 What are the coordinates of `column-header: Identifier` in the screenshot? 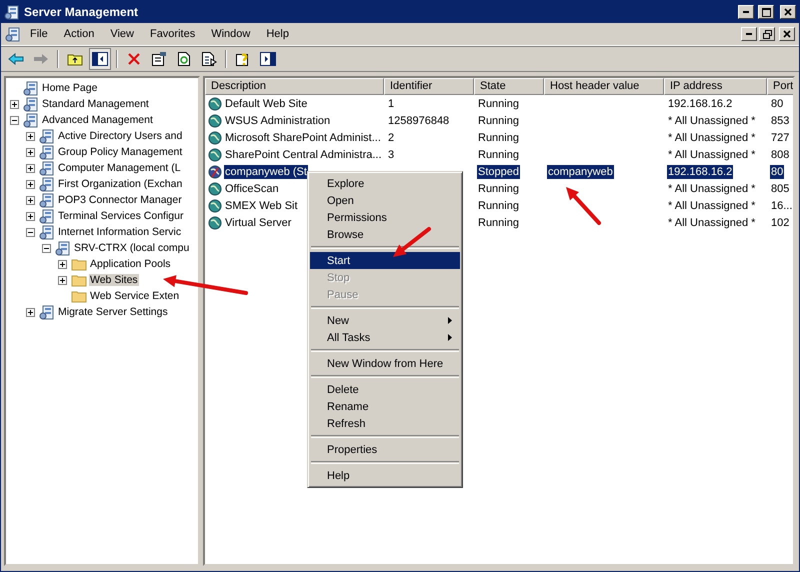 It's located at (429, 86).